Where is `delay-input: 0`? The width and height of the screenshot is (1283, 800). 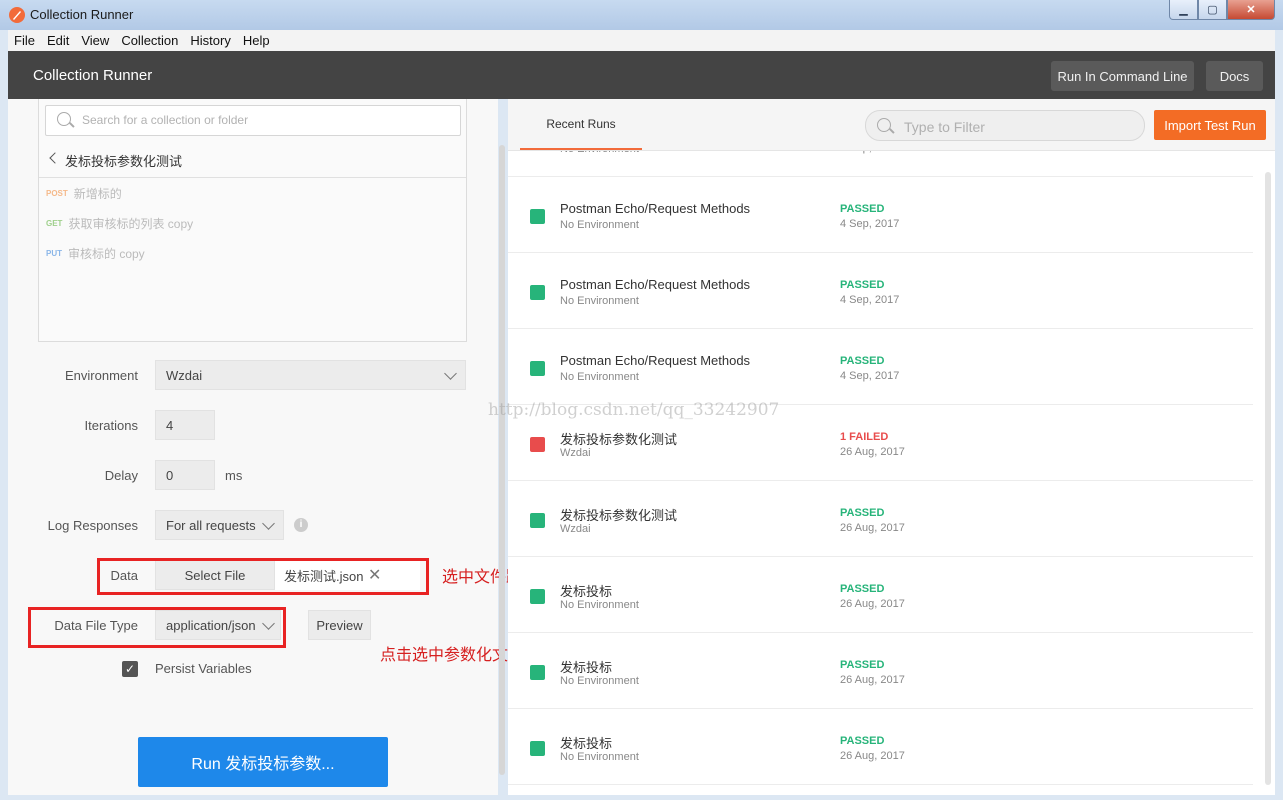 delay-input: 0 is located at coordinates (185, 475).